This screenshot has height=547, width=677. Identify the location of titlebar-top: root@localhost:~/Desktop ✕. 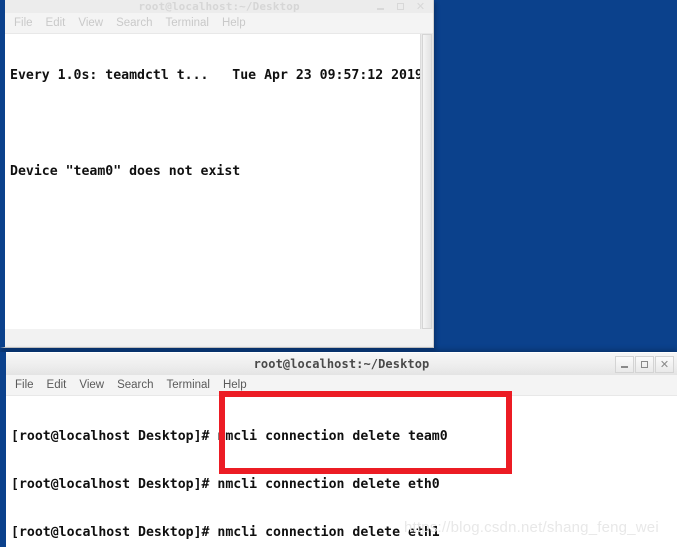
(219, 6).